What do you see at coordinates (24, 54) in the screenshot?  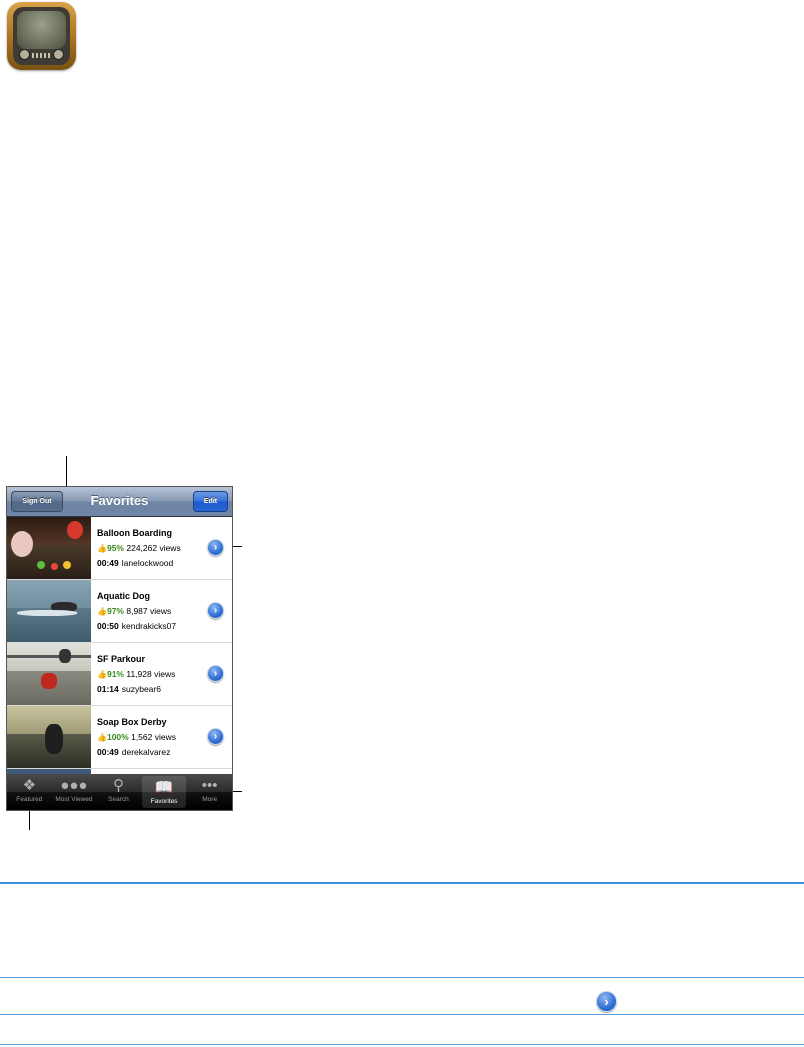 I see `tv-knob-left` at bounding box center [24, 54].